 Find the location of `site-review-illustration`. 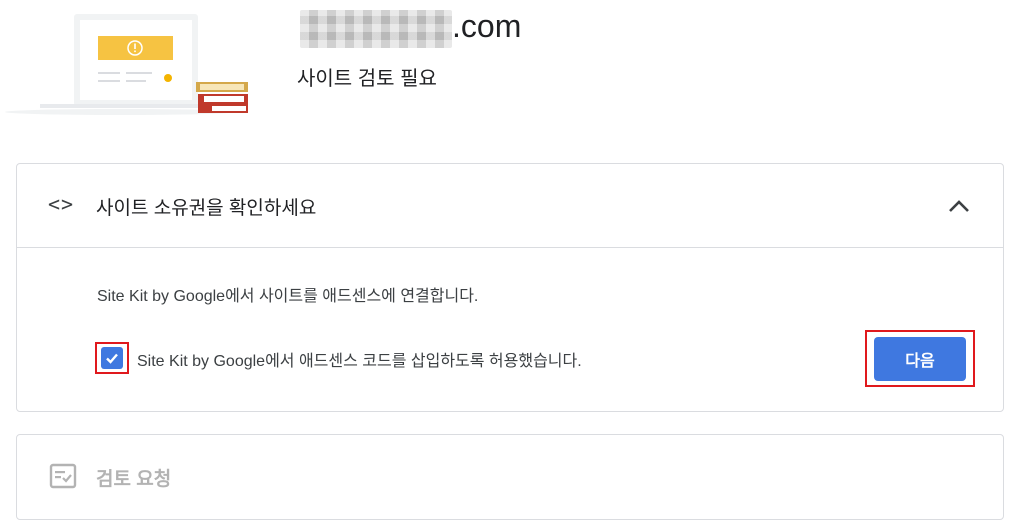

site-review-illustration is located at coordinates (126, 64).